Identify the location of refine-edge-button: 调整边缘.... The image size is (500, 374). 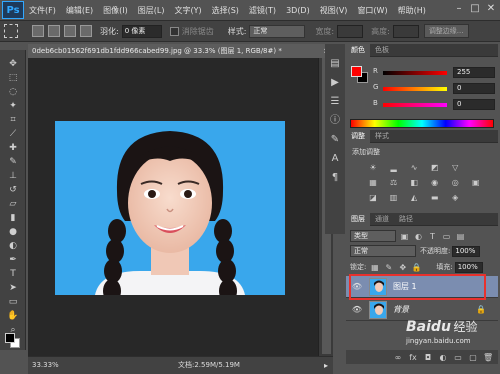
(446, 31).